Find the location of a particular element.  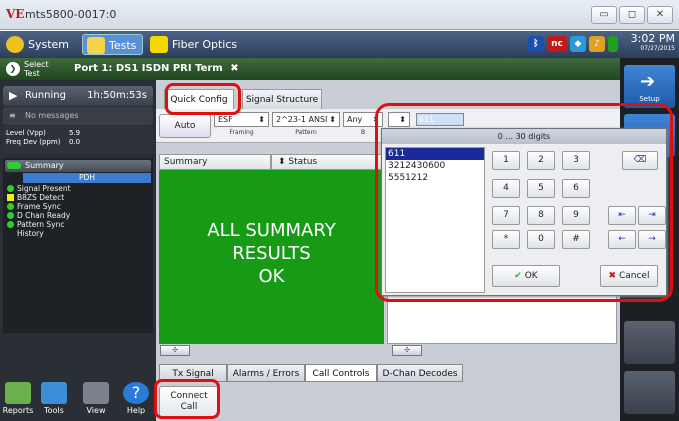

number-spinner: ⬍ is located at coordinates (399, 119).